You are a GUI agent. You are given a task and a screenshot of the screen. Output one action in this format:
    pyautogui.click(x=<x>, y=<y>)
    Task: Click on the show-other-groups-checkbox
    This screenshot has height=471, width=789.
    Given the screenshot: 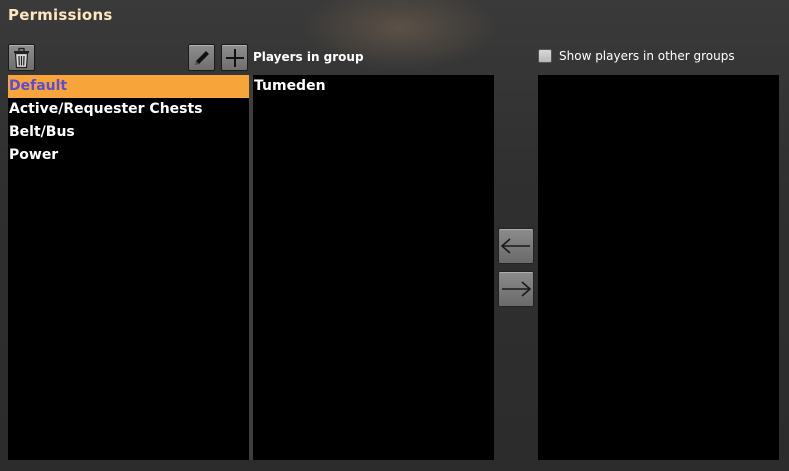 What is the action you would take?
    pyautogui.click(x=545, y=56)
    